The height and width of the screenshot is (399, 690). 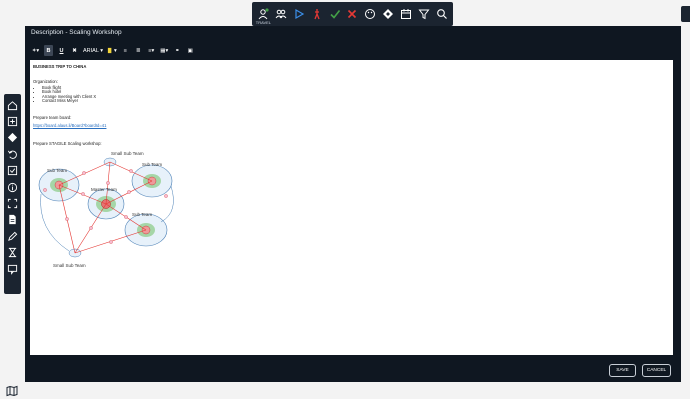 I want to click on dialog-title: Description - Scaling Workshop, so click(x=76, y=32).